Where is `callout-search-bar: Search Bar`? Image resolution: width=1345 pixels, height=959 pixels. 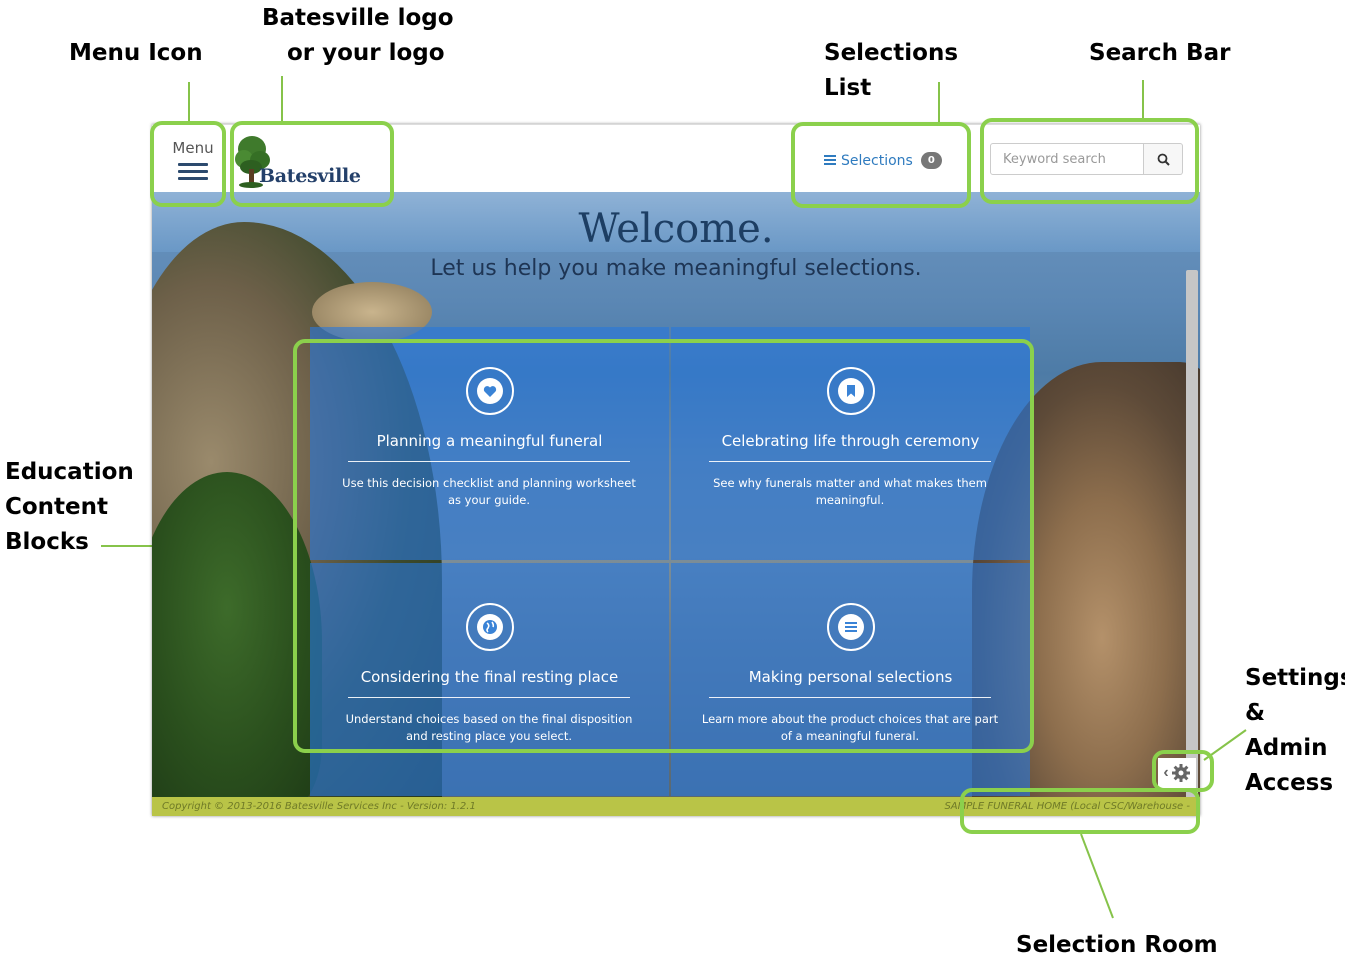
callout-search-bar: Search Bar is located at coordinates (1160, 53).